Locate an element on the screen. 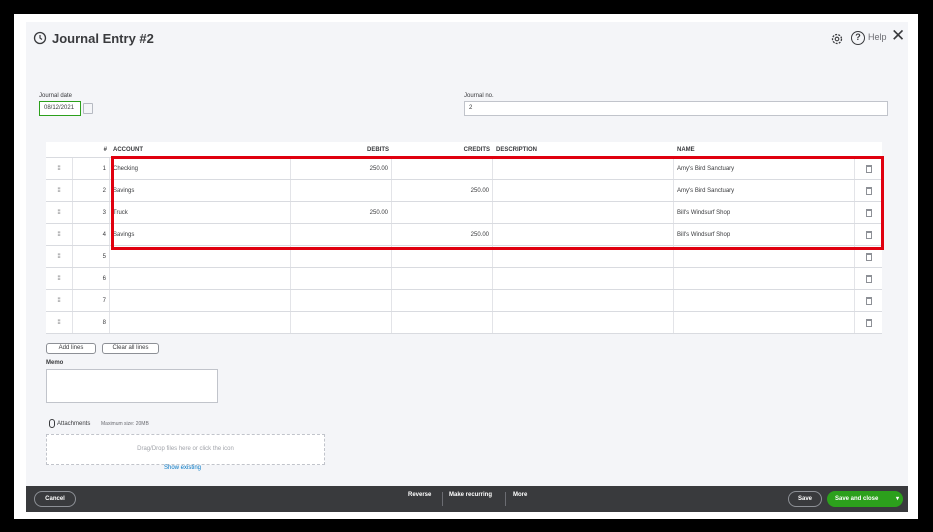 The image size is (933, 532). cell-num: 1 is located at coordinates (91, 168).